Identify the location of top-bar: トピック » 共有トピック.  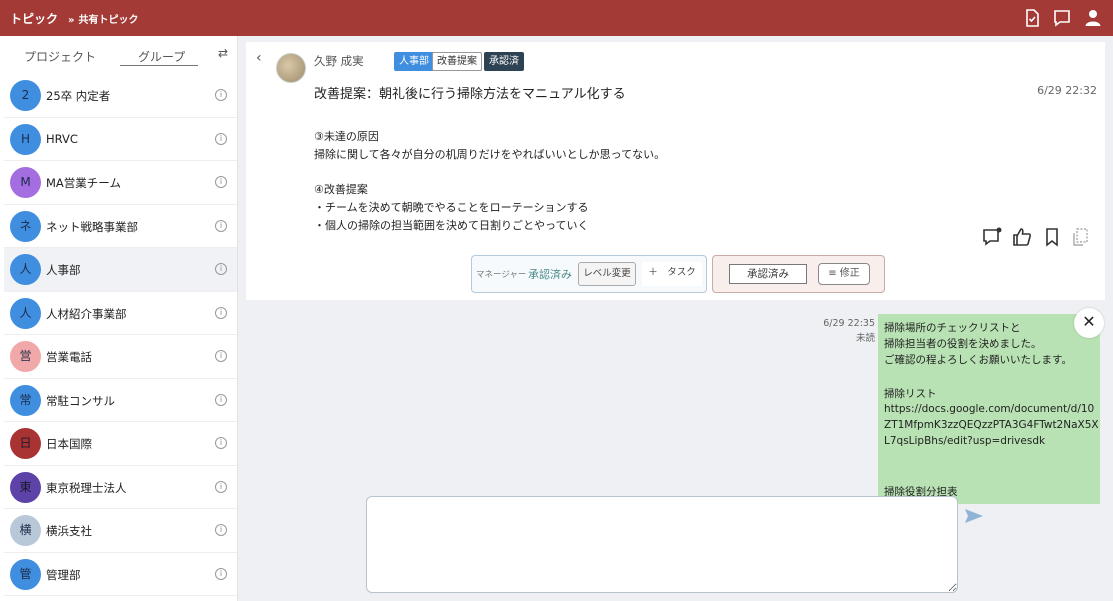
(556, 18).